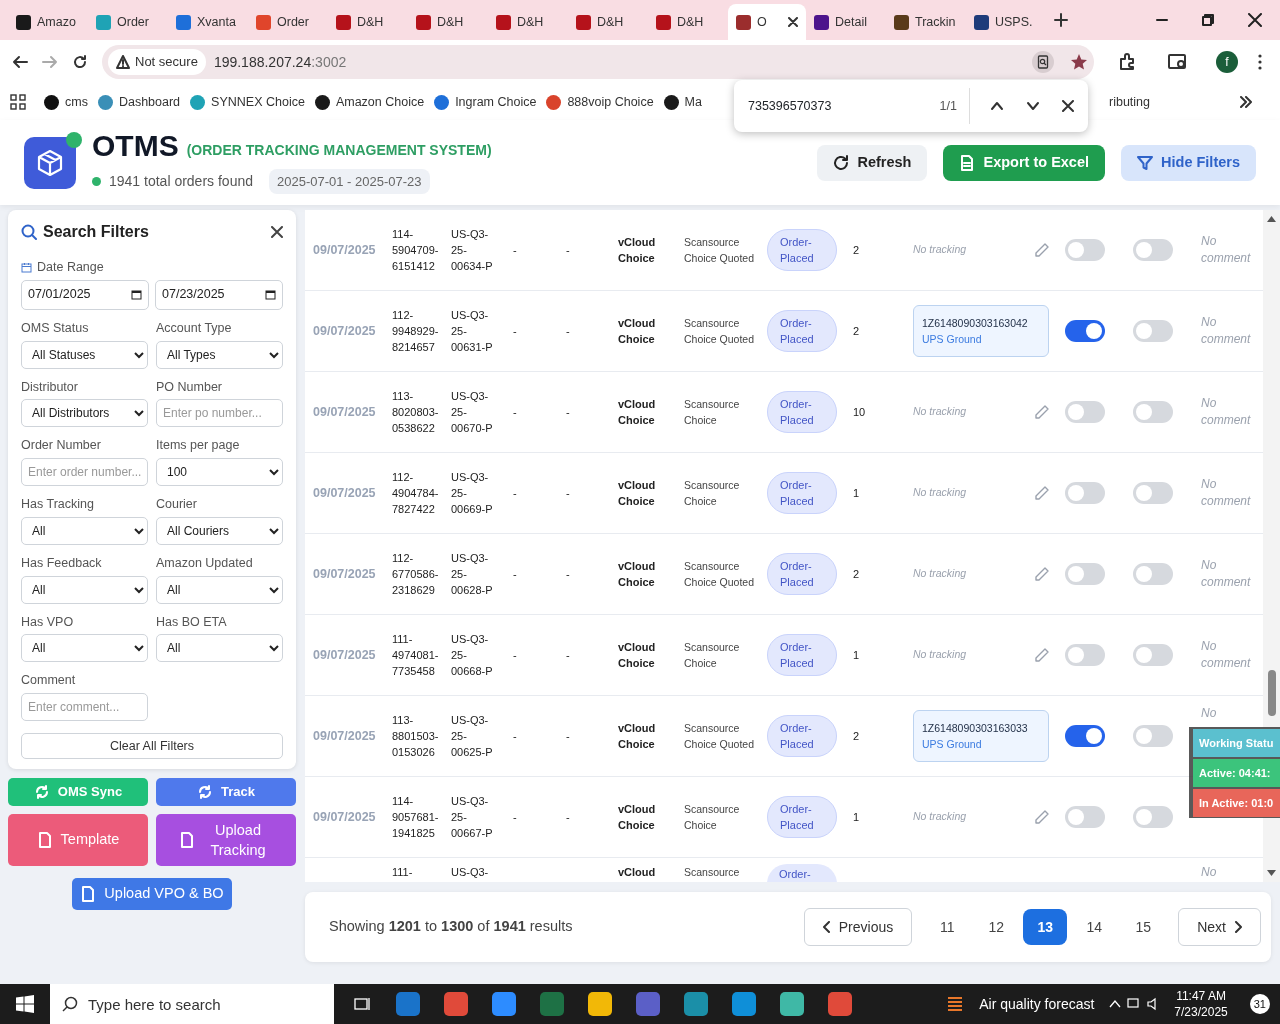 Image resolution: width=1280 pixels, height=1024 pixels. Describe the element at coordinates (18, 102) in the screenshot. I see `apps-grid-icon` at that location.